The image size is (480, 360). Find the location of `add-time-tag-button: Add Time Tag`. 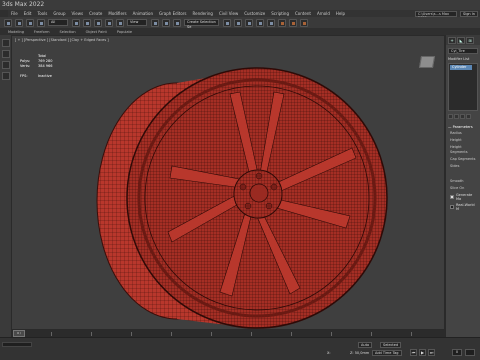

add-time-tag-button: Add Time Tag is located at coordinates (387, 353).